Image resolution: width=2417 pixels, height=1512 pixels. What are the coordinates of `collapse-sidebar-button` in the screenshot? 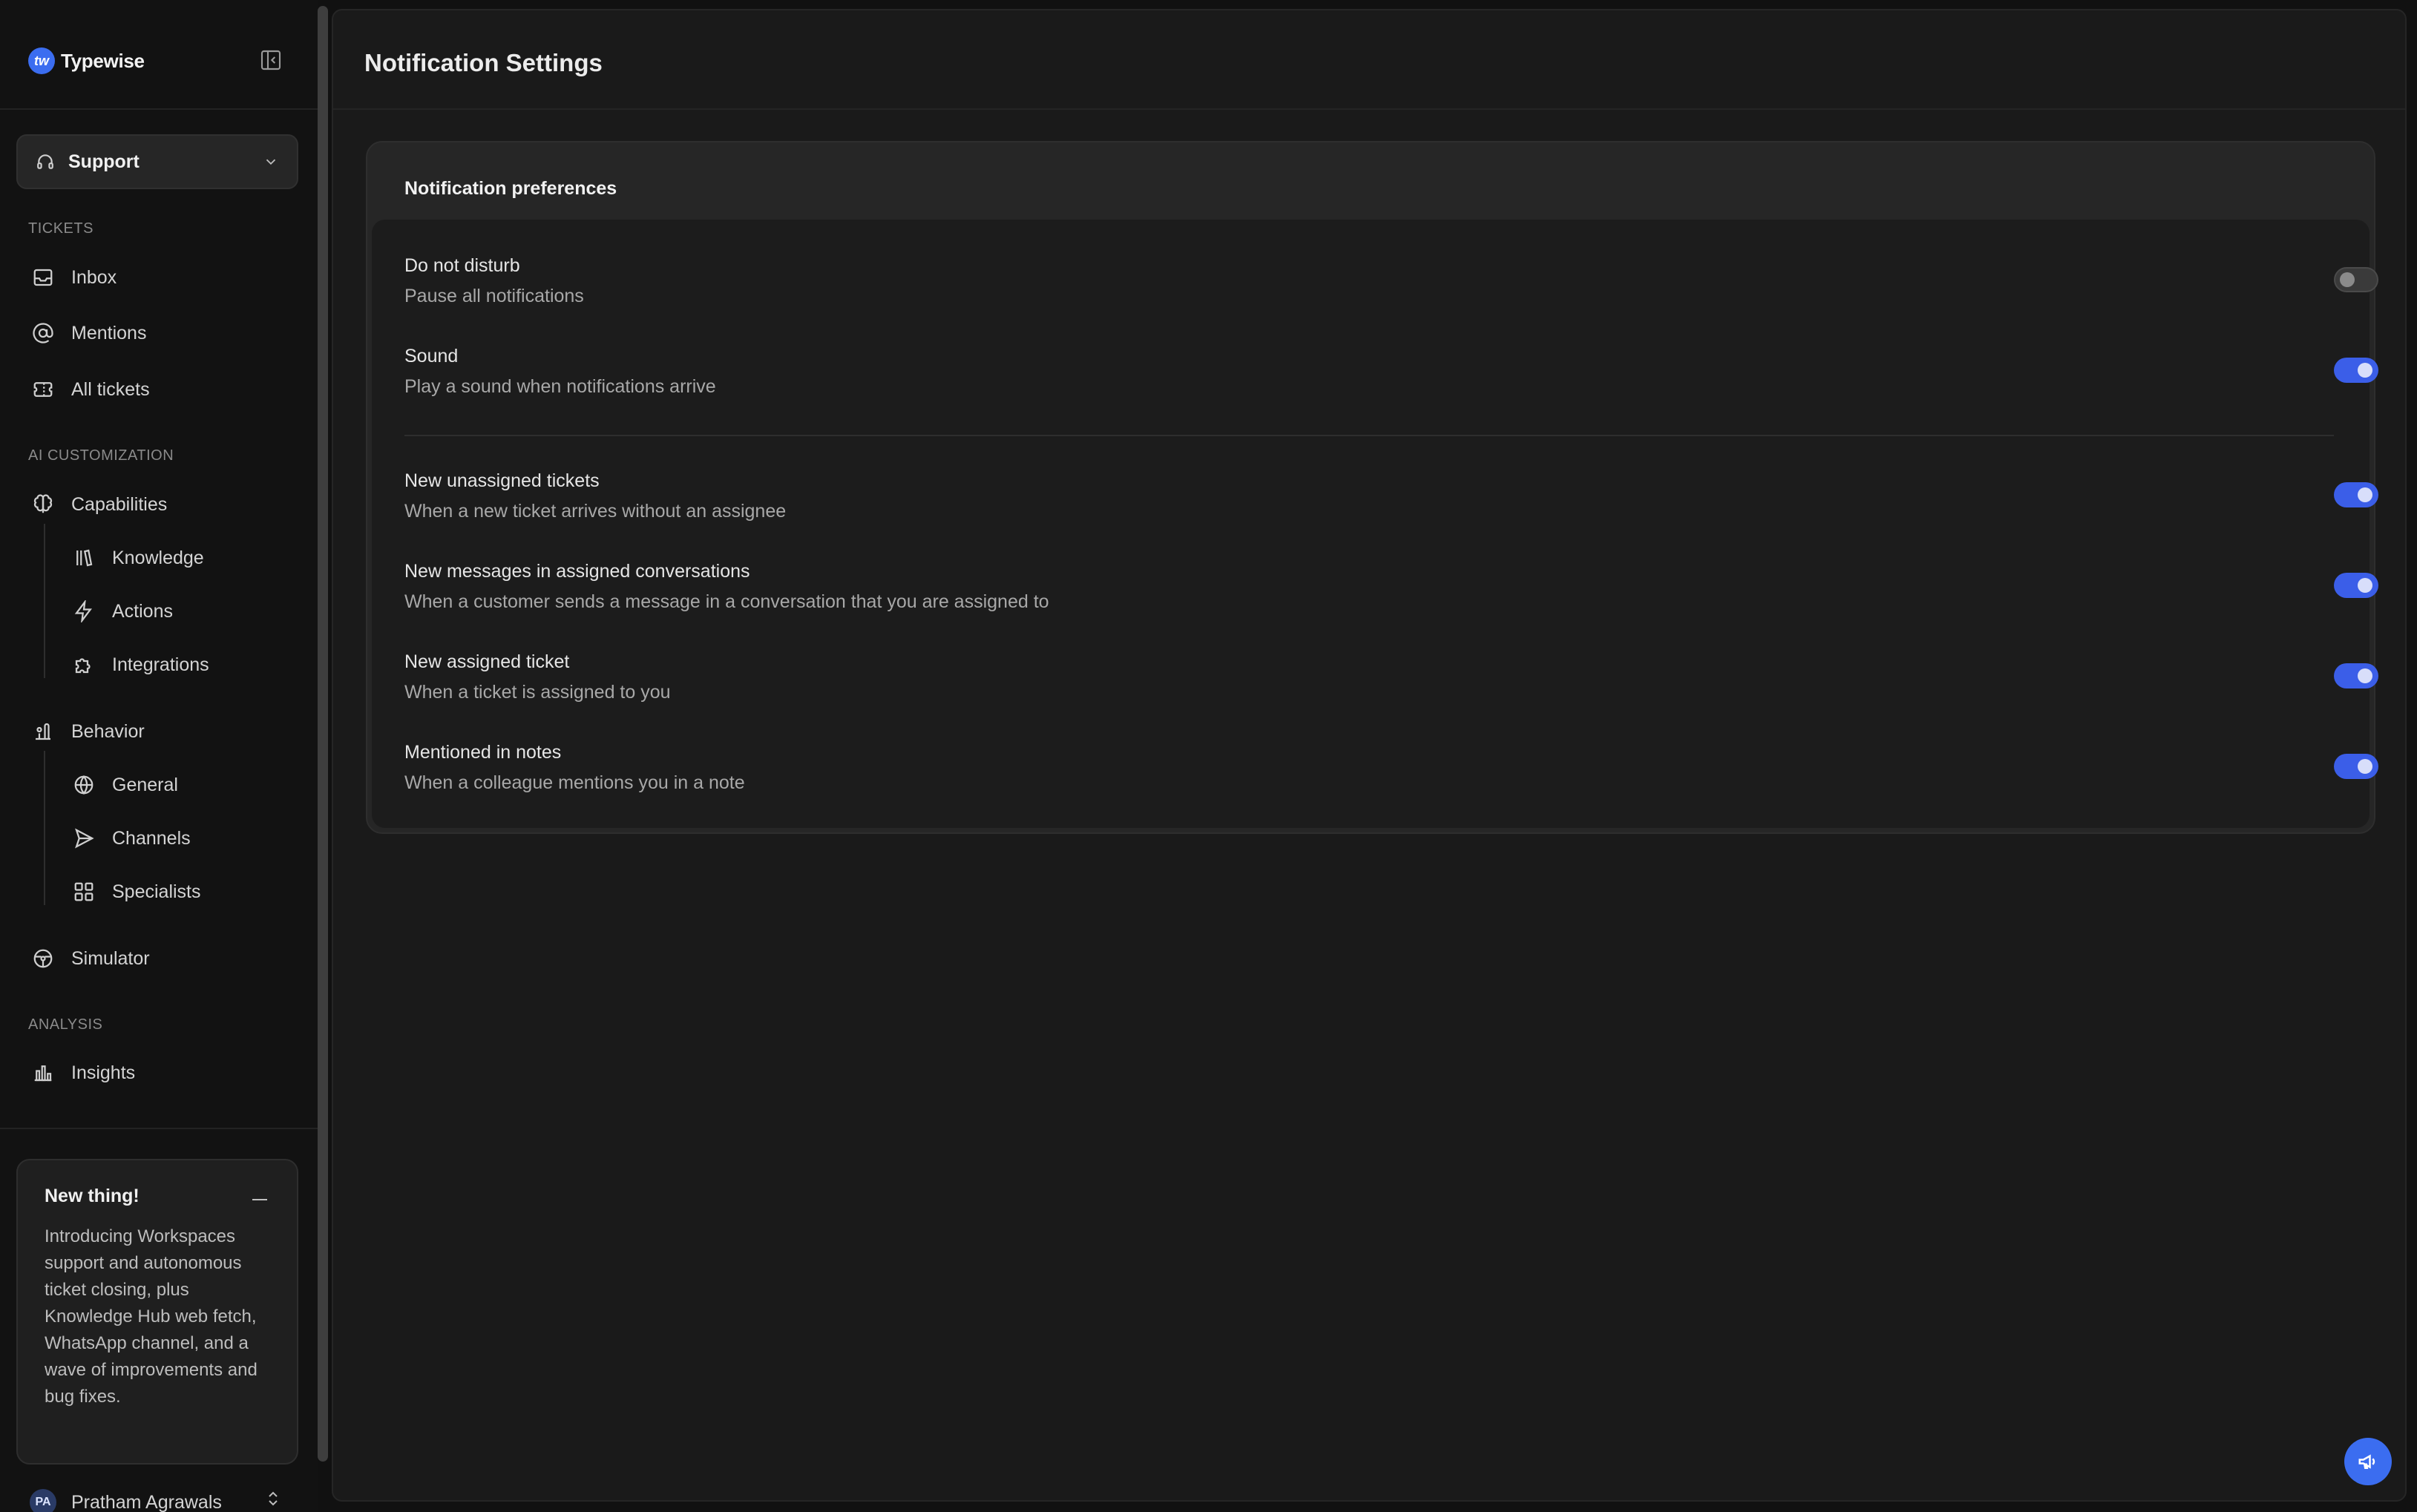 It's located at (270, 60).